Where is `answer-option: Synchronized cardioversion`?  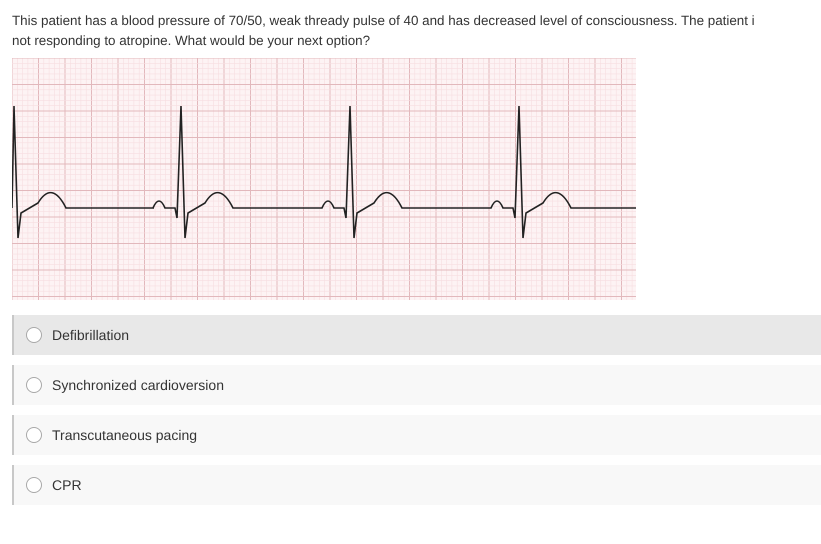
answer-option: Synchronized cardioversion is located at coordinates (416, 385).